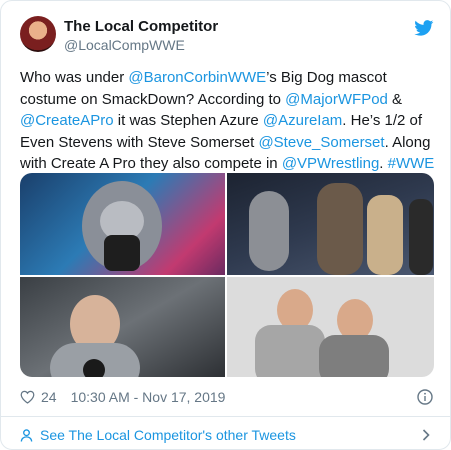 Image resolution: width=451 pixels, height=450 pixels. What do you see at coordinates (122, 224) in the screenshot?
I see `media-photo-mascot-stage` at bounding box center [122, 224].